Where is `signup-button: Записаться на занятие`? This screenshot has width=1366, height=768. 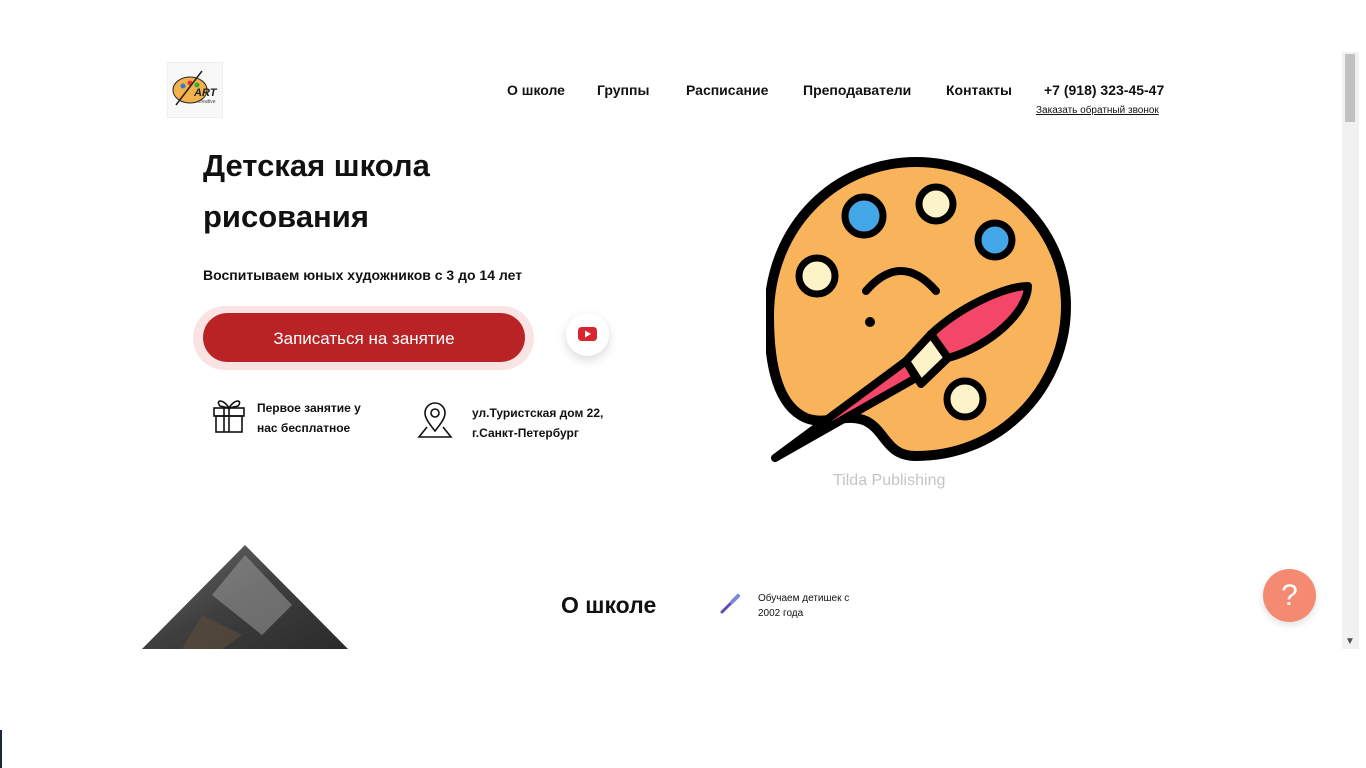
signup-button: Записаться на занятие is located at coordinates (364, 337).